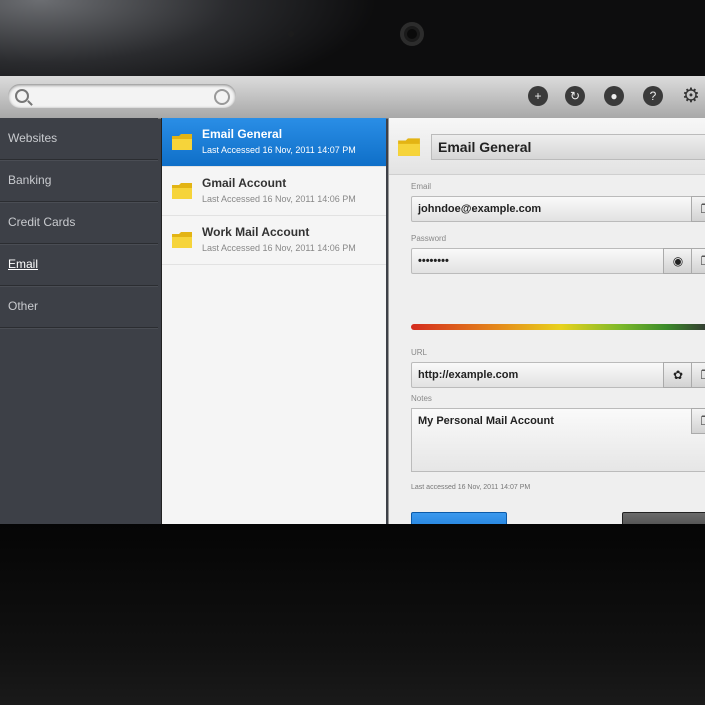 Image resolution: width=705 pixels, height=705 pixels. Describe the element at coordinates (698, 261) in the screenshot. I see `copy-password-button: ❐` at that location.